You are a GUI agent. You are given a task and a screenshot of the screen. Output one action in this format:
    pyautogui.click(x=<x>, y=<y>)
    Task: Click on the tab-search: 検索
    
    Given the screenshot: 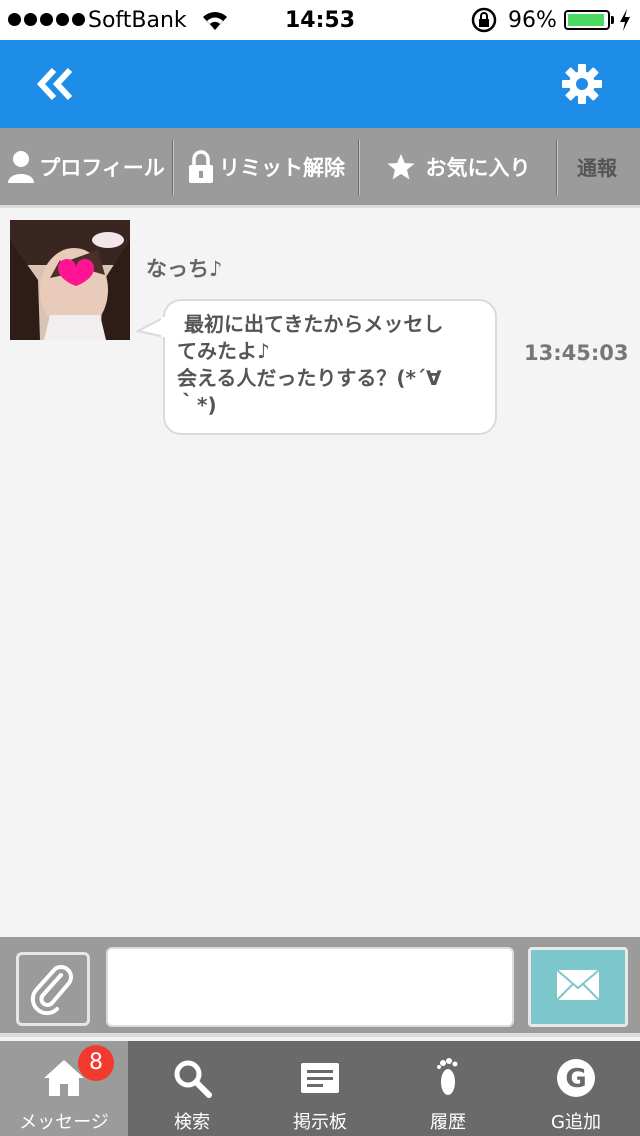 What is the action you would take?
    pyautogui.click(x=192, y=1088)
    